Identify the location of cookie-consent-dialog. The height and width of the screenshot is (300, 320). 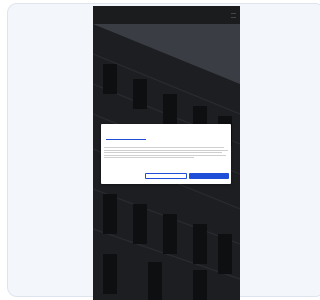
(166, 154).